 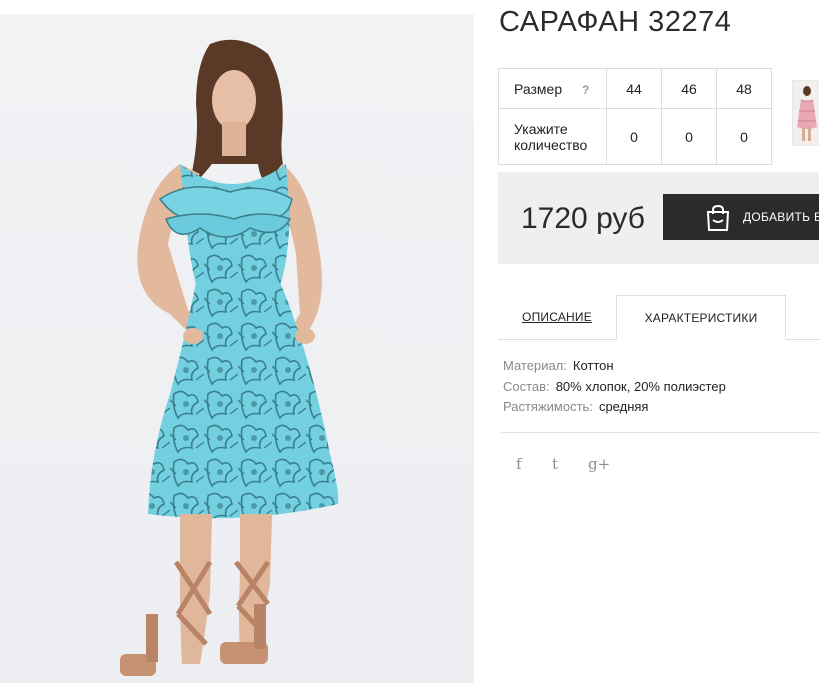 I want to click on characteristic-value: 80% хлопок, 20% полиэстер, so click(x=640, y=386).